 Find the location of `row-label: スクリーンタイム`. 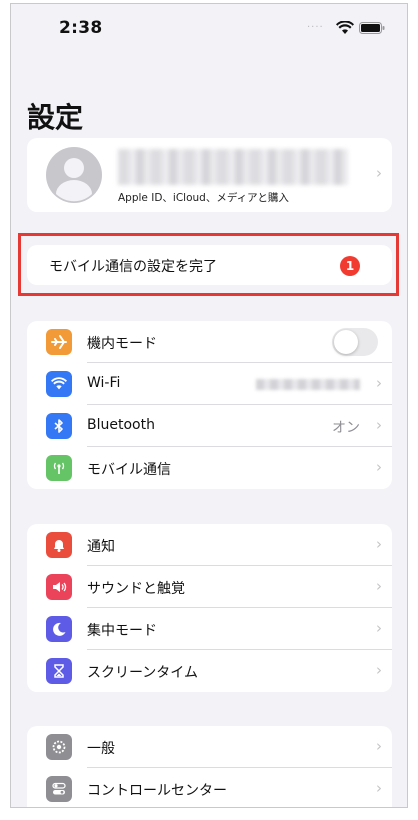

row-label: スクリーンタイム is located at coordinates (143, 673).